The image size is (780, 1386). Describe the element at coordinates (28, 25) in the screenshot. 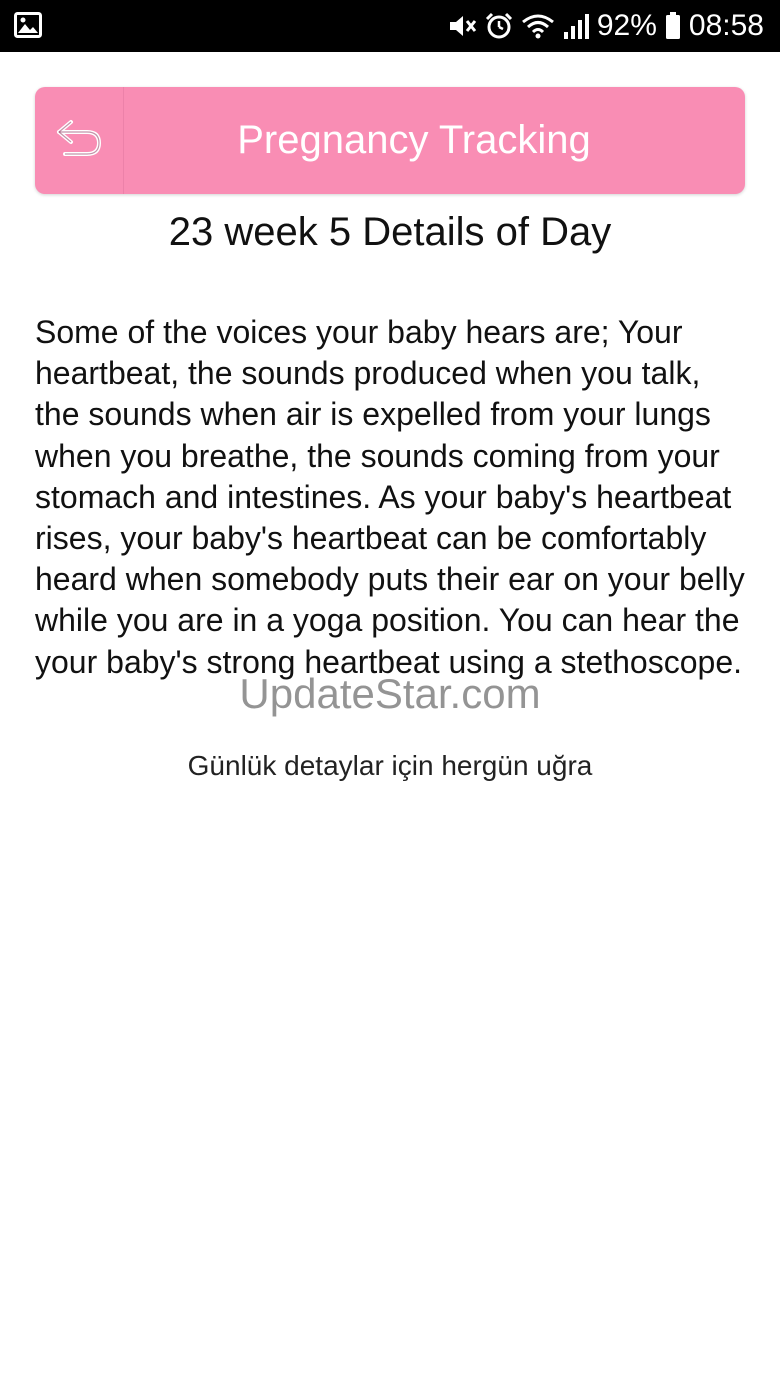

I see `image-notification-icon` at that location.